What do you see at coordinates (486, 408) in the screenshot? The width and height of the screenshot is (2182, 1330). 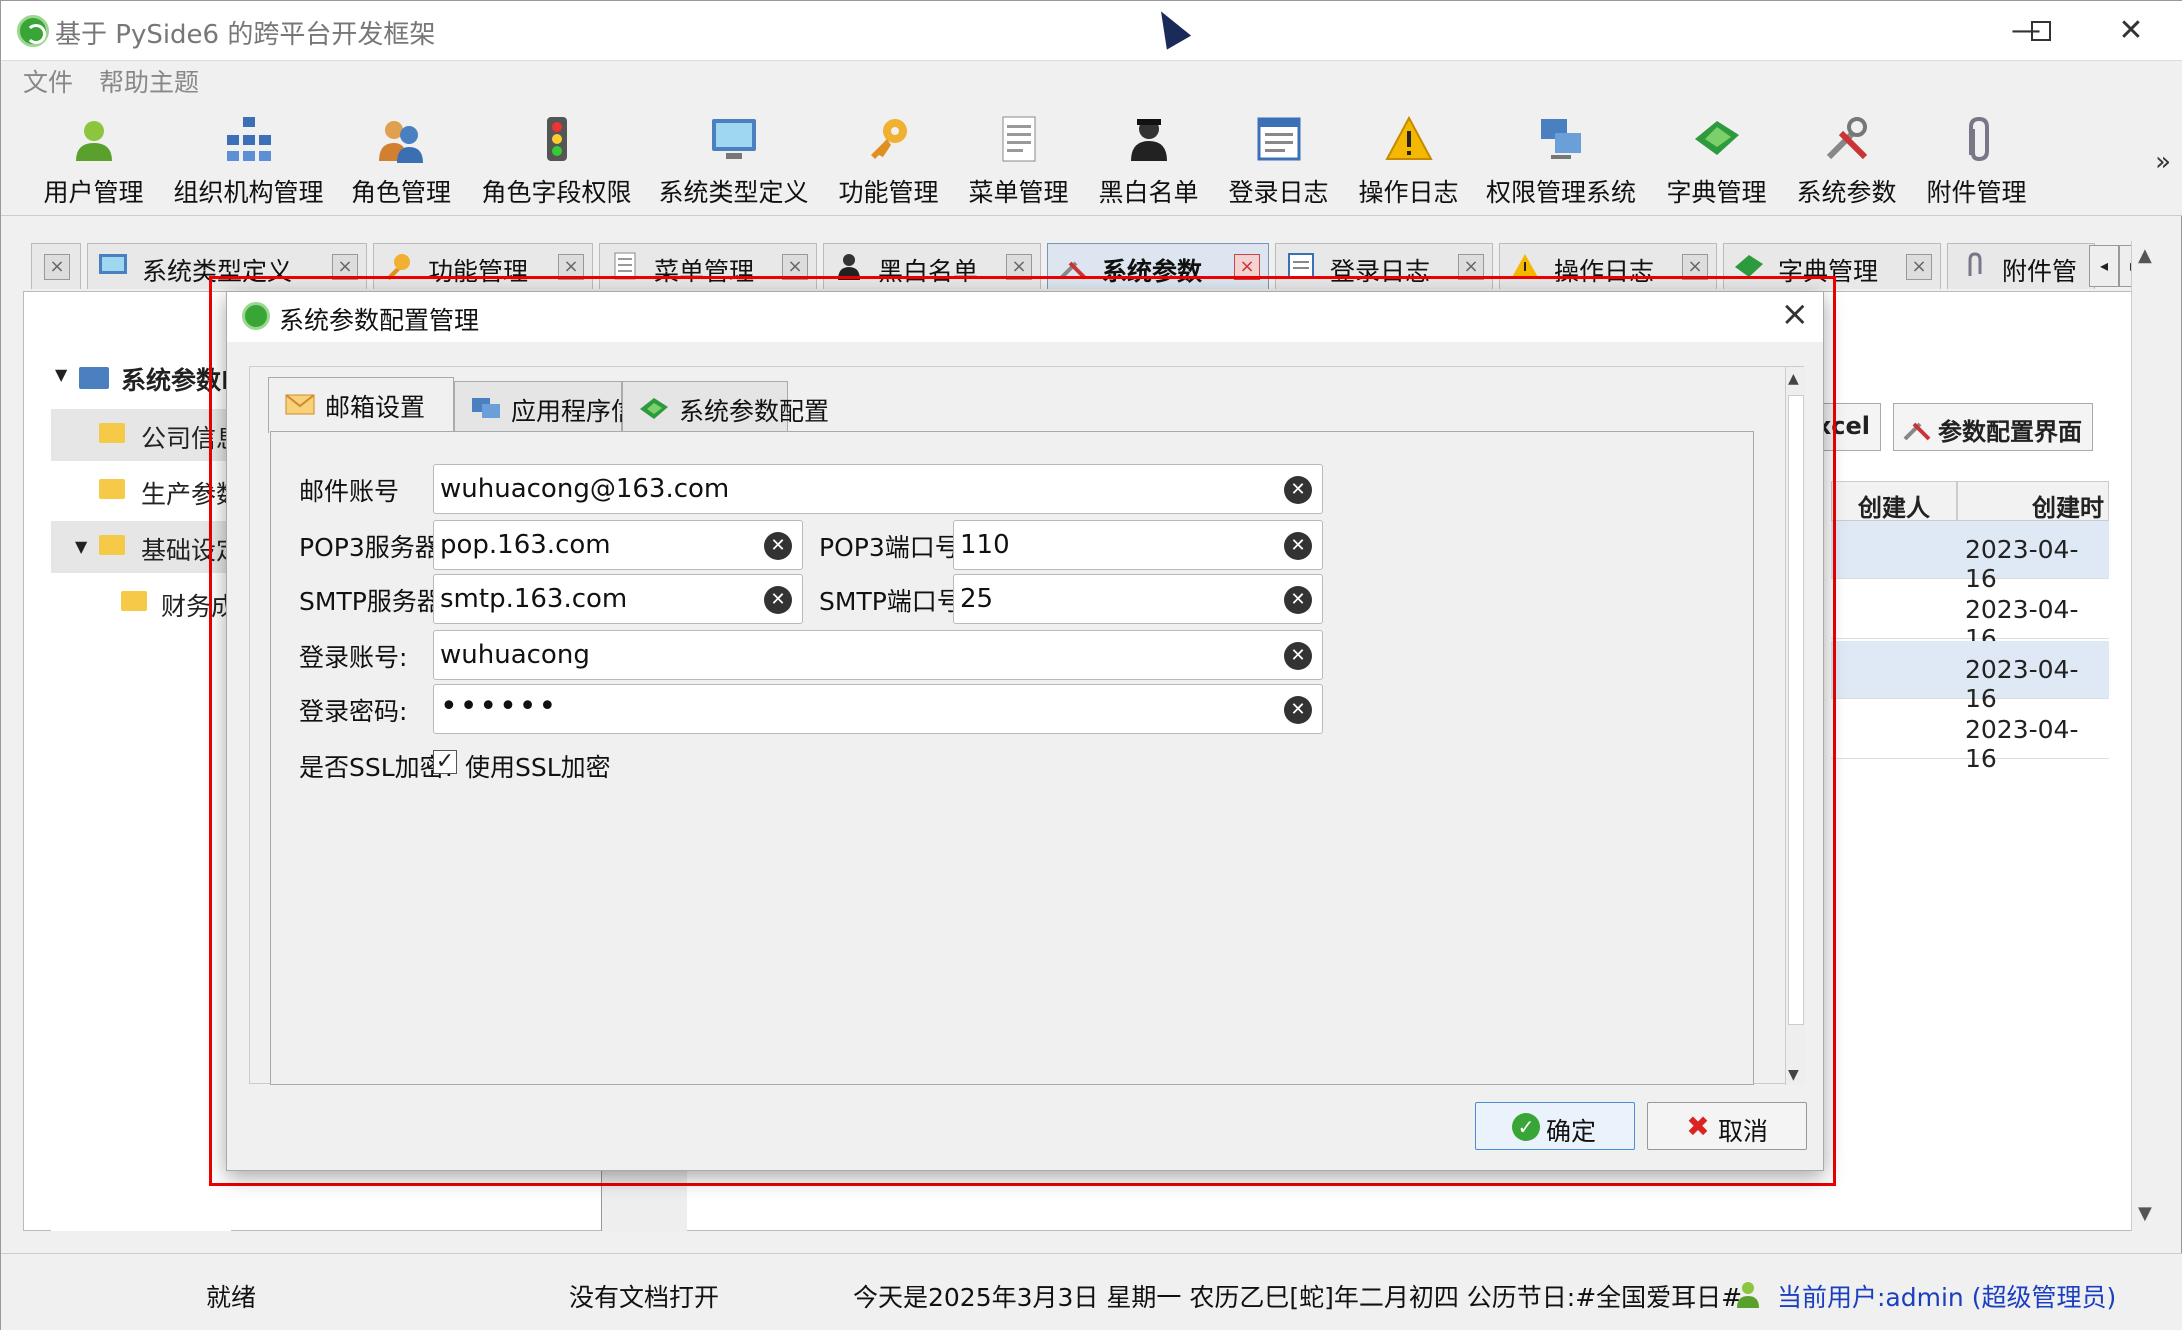 I see `network-icon` at bounding box center [486, 408].